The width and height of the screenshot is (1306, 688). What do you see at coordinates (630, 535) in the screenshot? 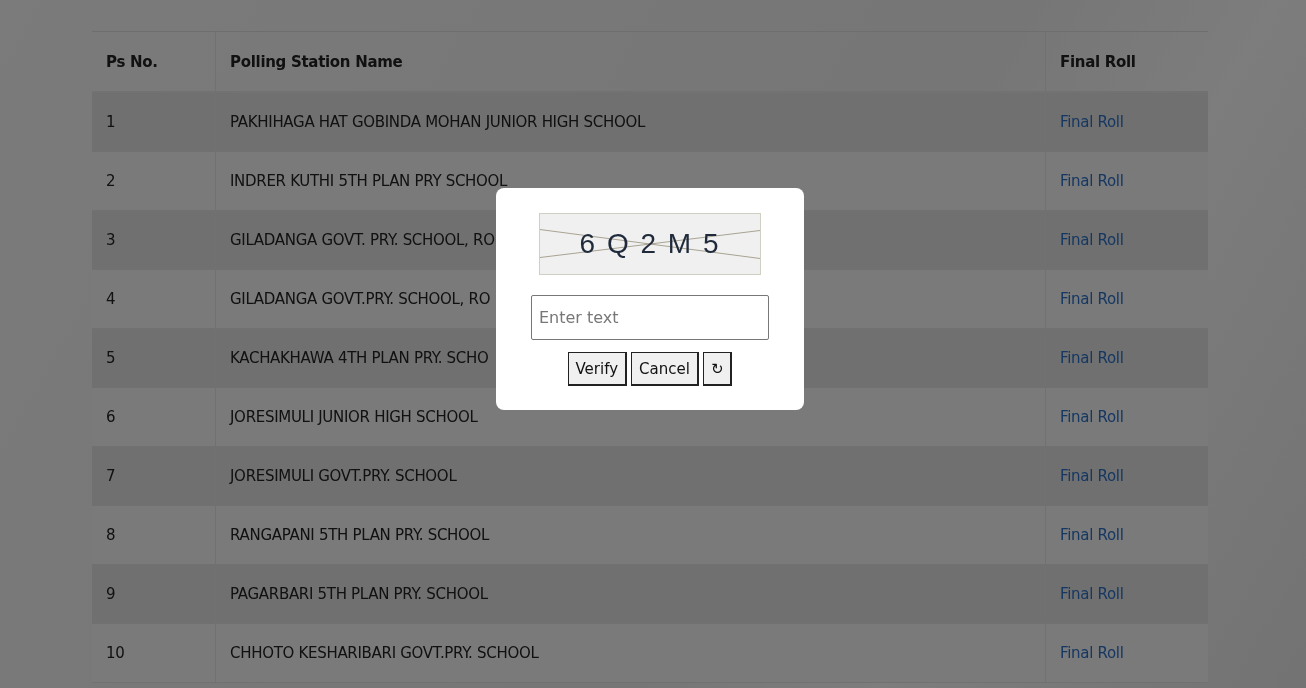
I see `table-cell: RANGAPANI 5TH PLAN PRY. SCHOOL` at bounding box center [630, 535].